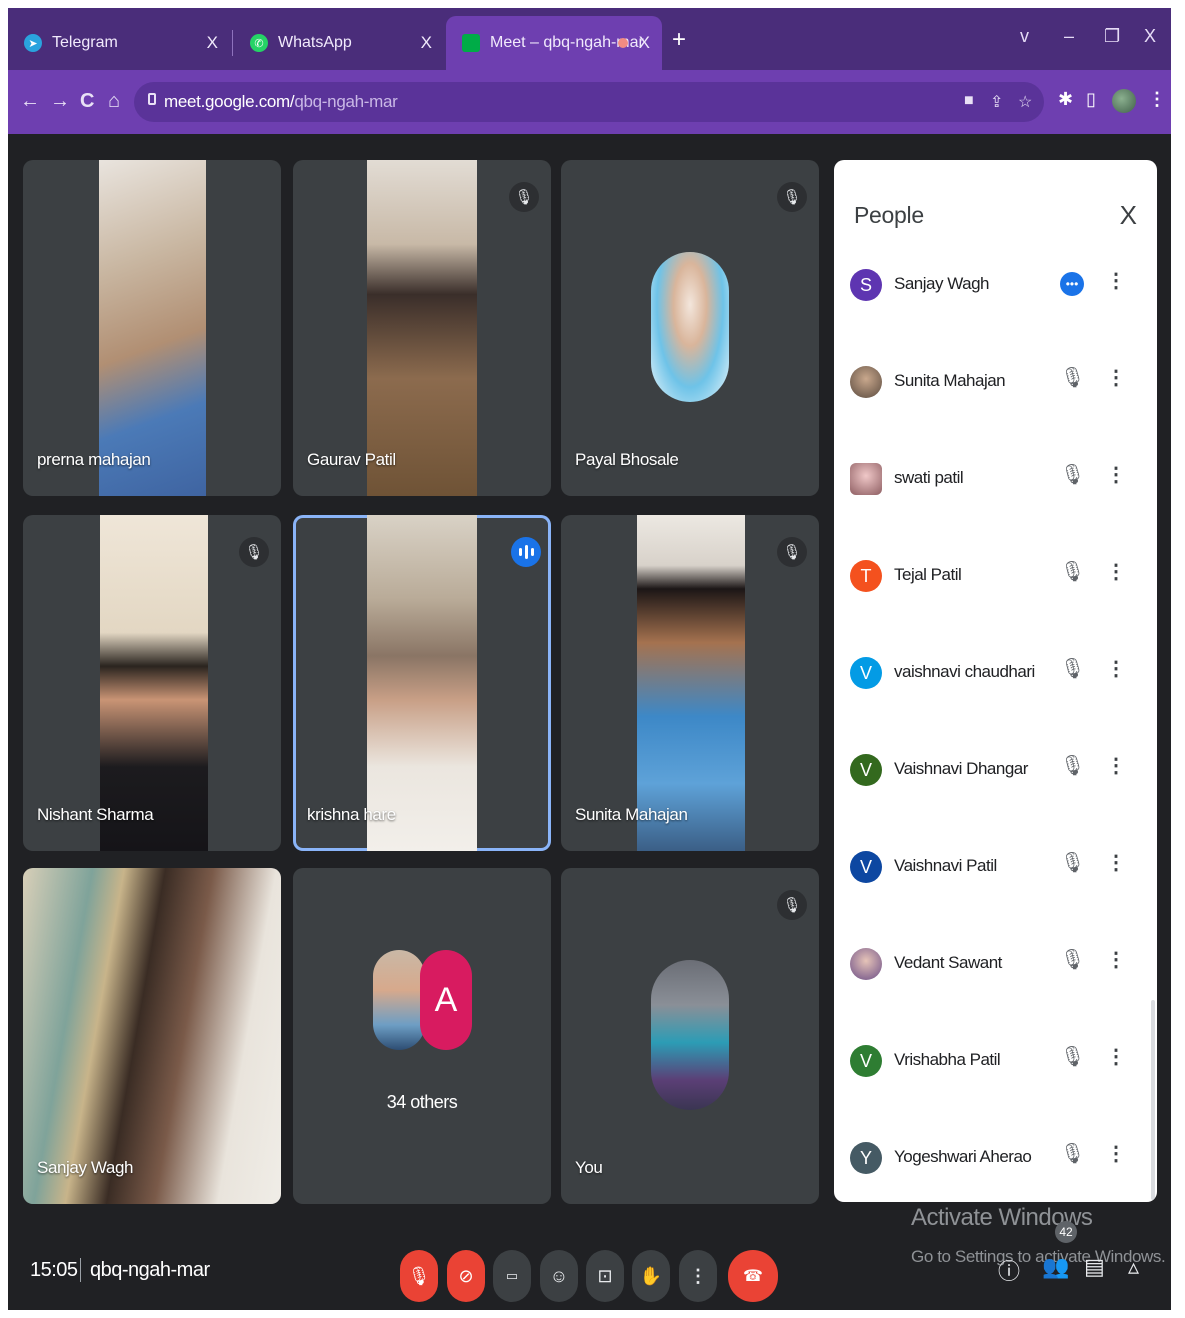 The width and height of the screenshot is (1185, 1318). I want to click on participant-name: Nishant Sharma, so click(95, 814).